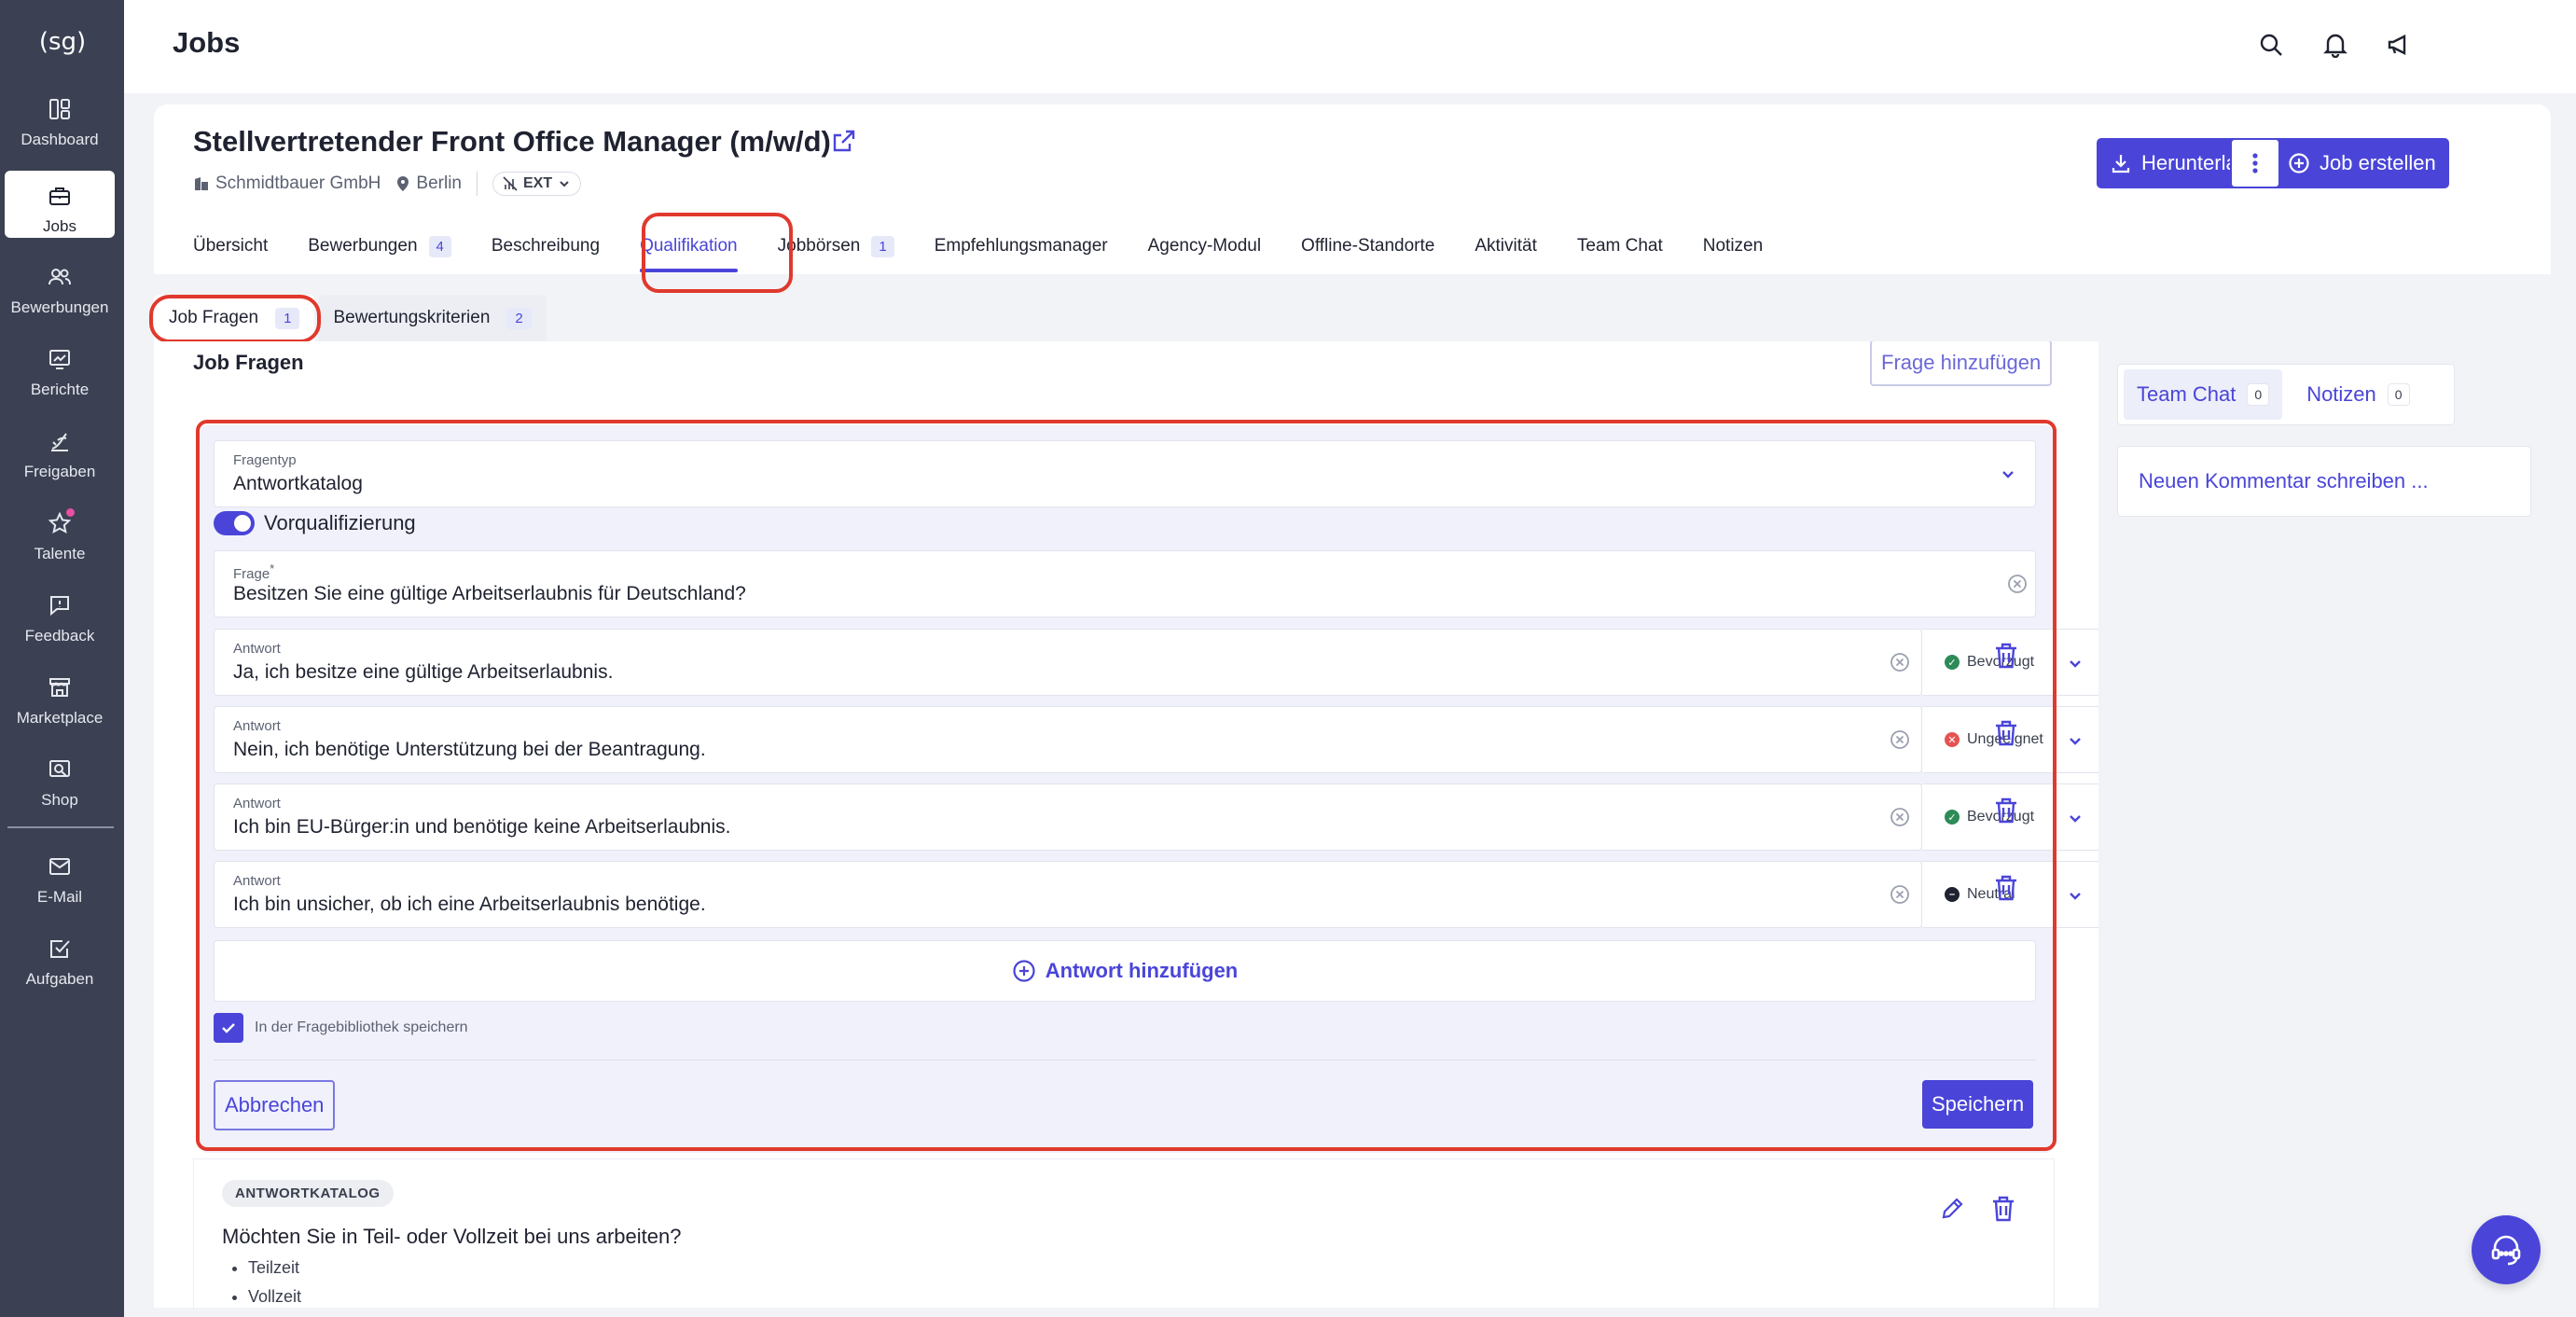  I want to click on sidebar-item-berichte: Berichte, so click(60, 367).